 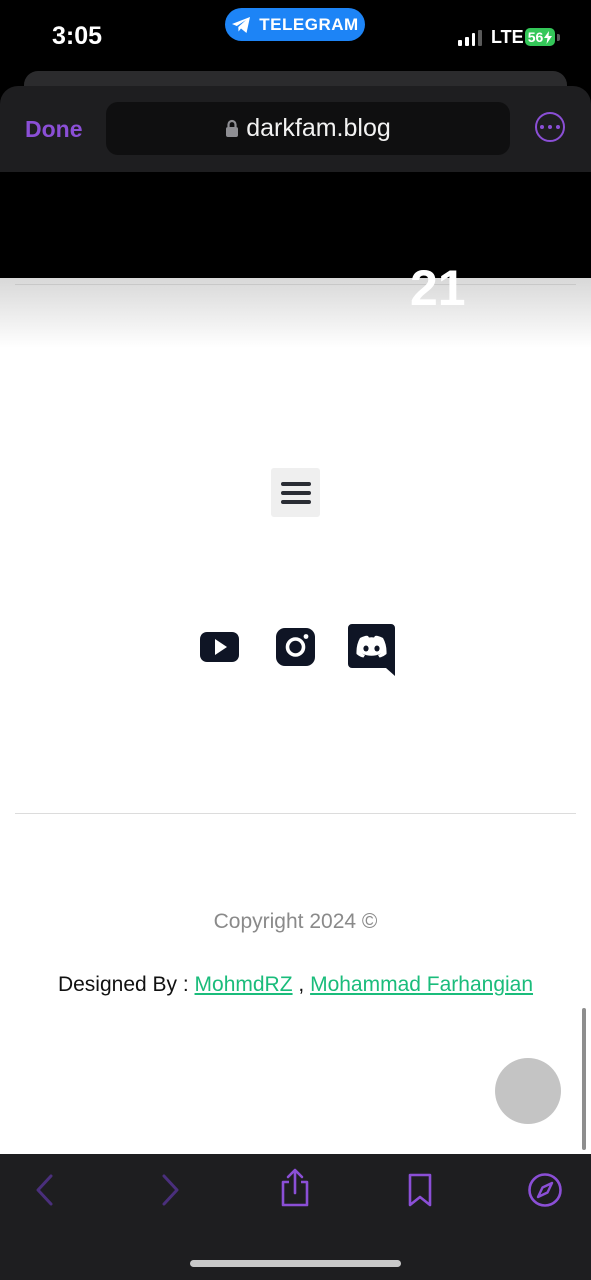 What do you see at coordinates (421, 984) in the screenshot?
I see `designer-link-farhangian: Mohammad Farhangian` at bounding box center [421, 984].